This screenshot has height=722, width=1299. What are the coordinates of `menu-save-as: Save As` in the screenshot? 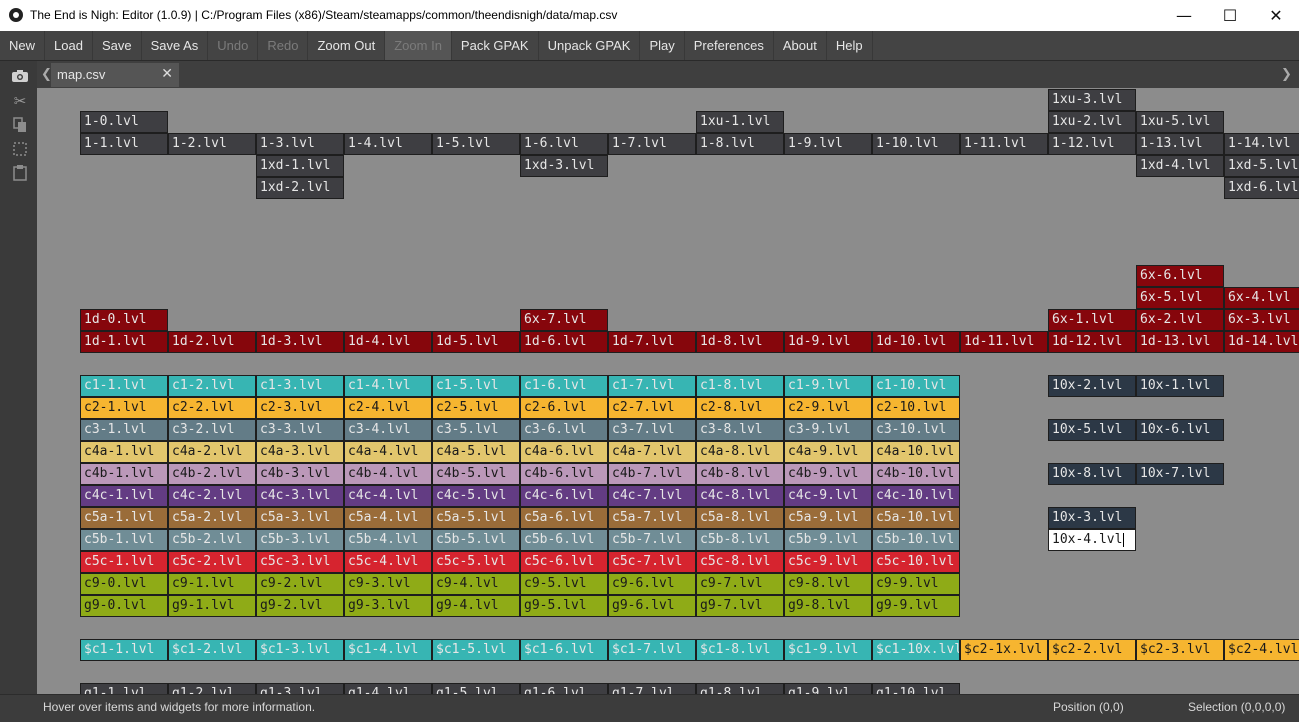 It's located at (175, 45).